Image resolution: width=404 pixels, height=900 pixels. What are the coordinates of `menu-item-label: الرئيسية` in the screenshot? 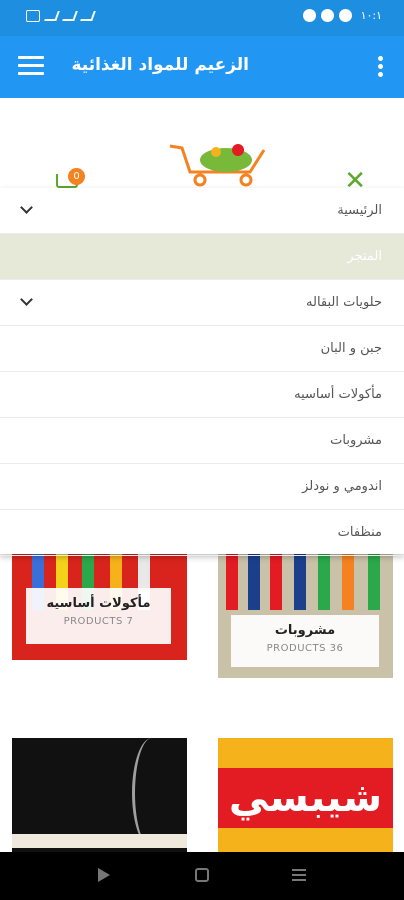 It's located at (359, 210).